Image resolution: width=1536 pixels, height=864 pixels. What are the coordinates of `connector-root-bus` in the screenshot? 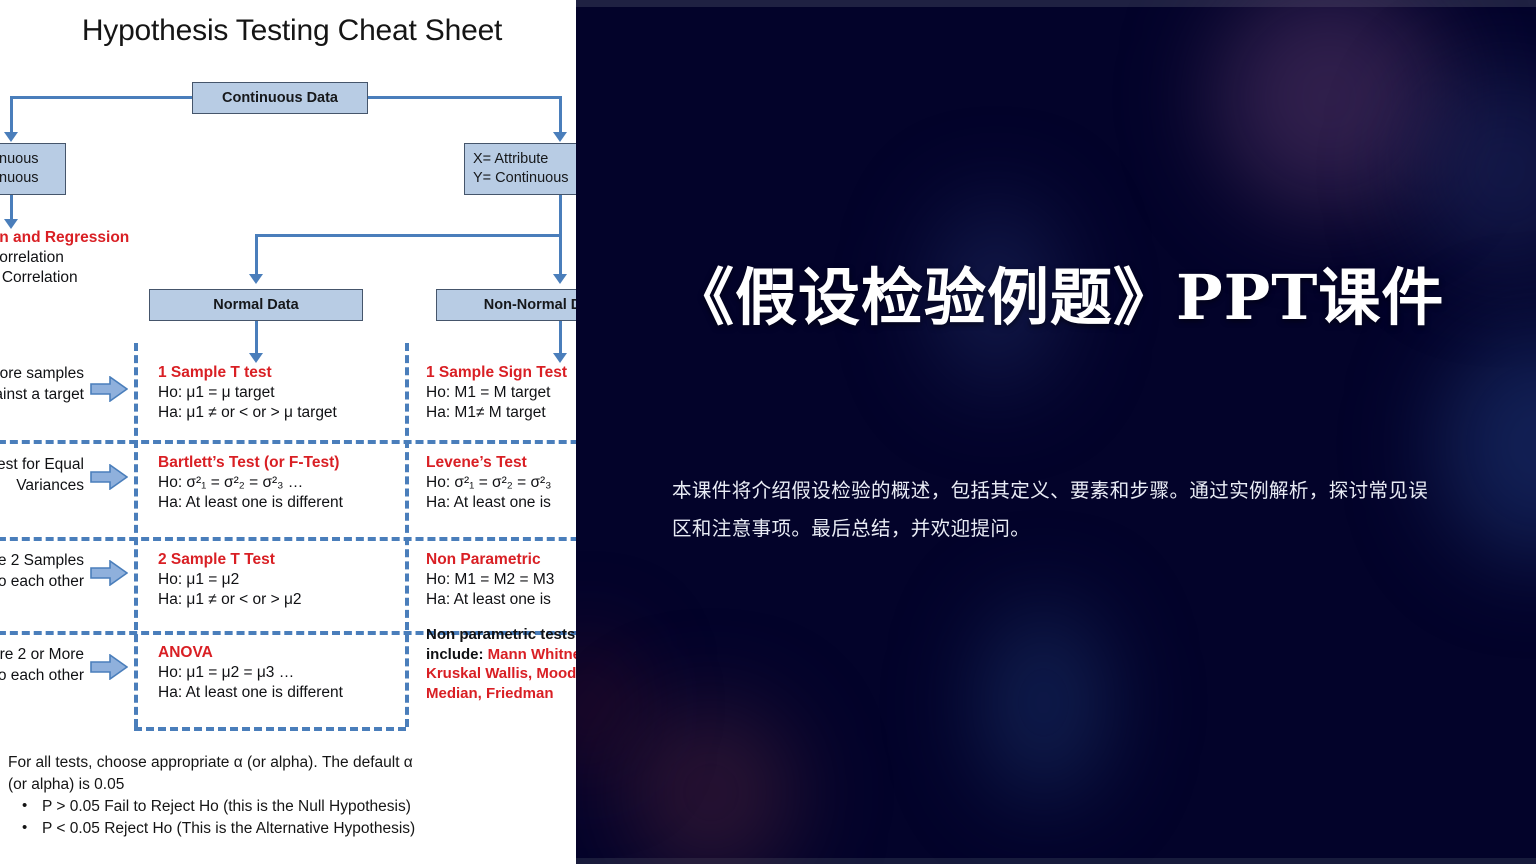 It's located at (101, 97).